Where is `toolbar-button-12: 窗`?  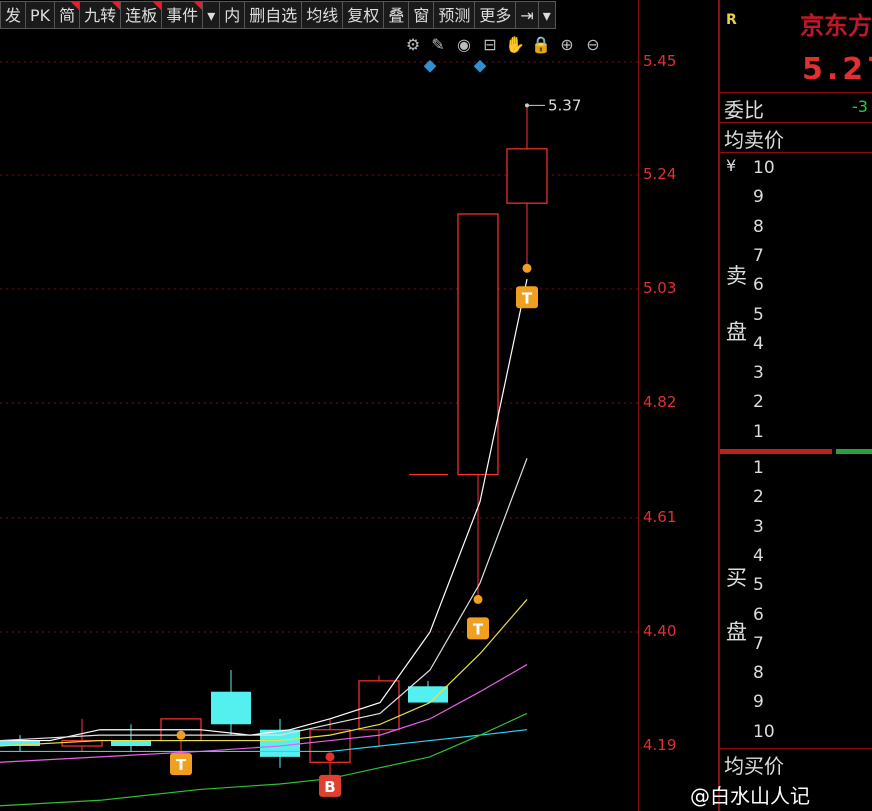 toolbar-button-12: 窗 is located at coordinates (421, 15).